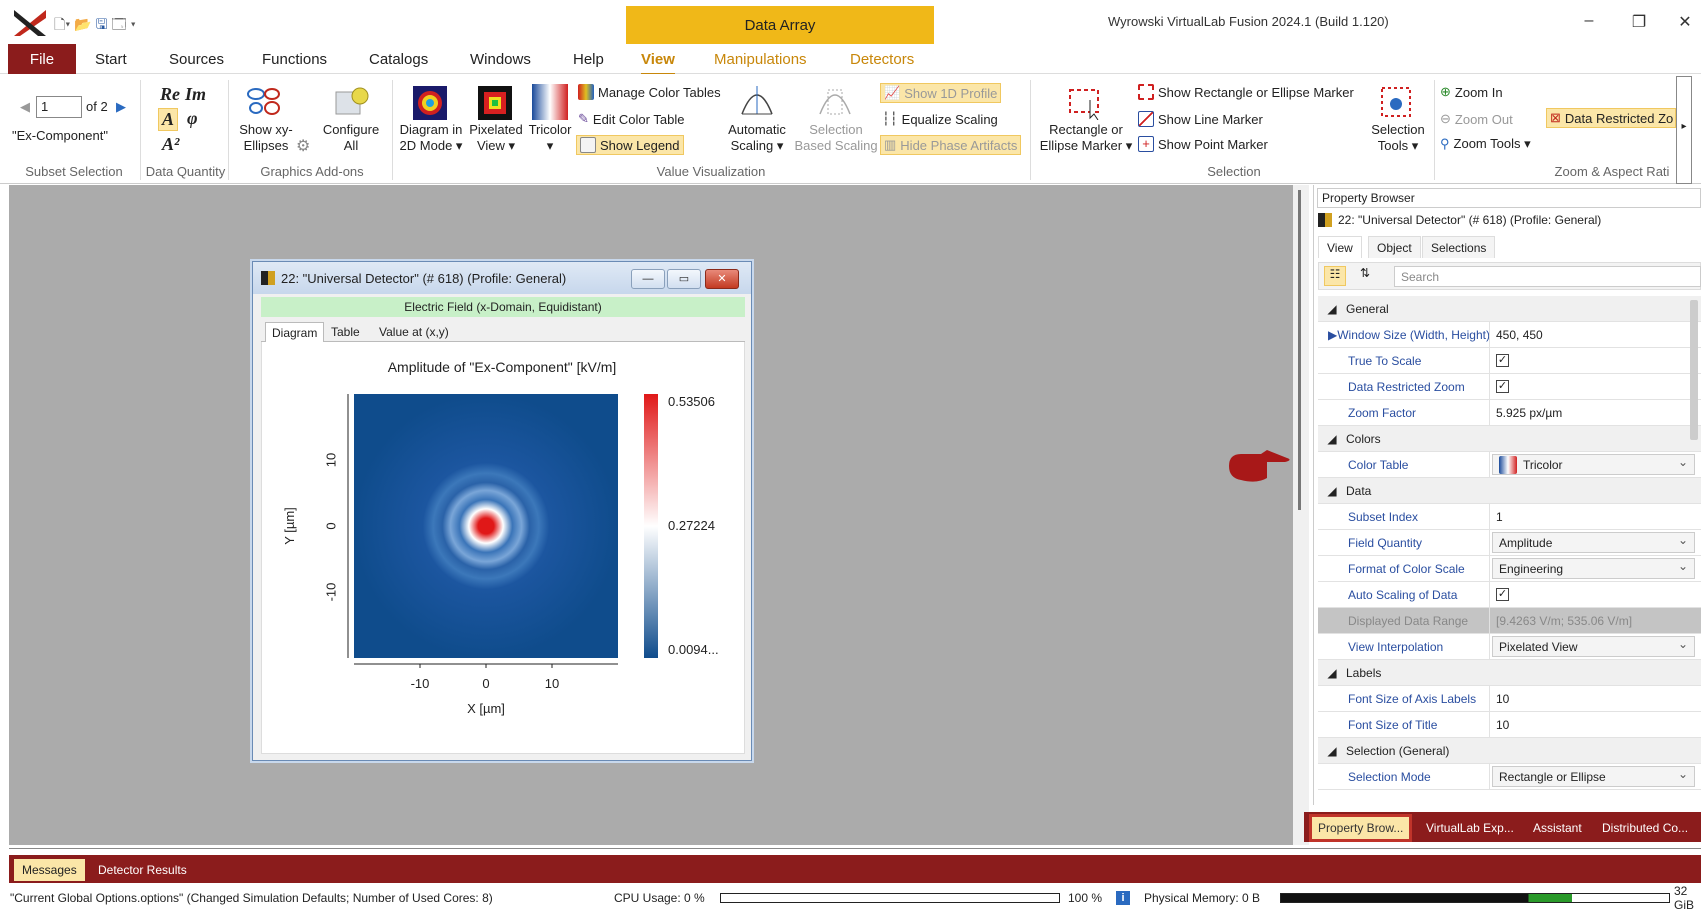 This screenshot has height=912, width=1701. I want to click on automatic-scaling-button: Automatic Scaling ▾, so click(757, 138).